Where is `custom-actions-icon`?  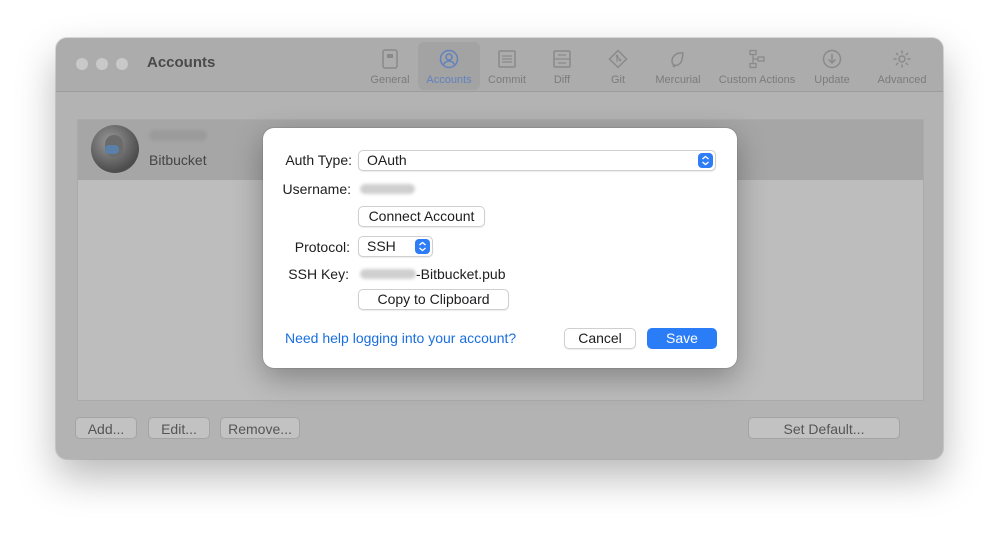 custom-actions-icon is located at coordinates (757, 59).